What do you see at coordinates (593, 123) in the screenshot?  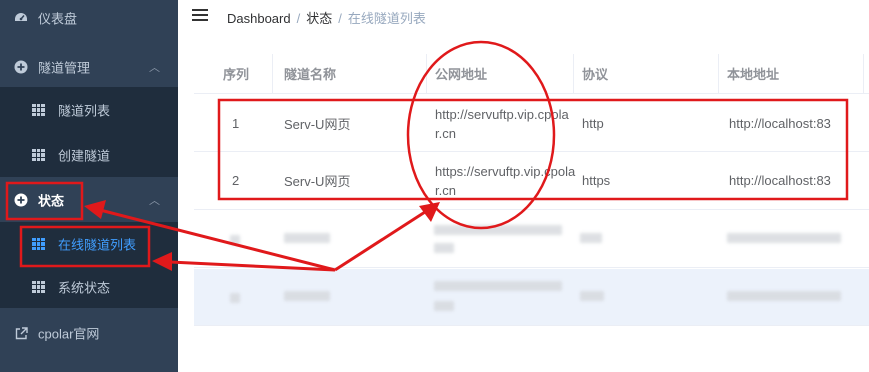 I see `cell-protocol: http` at bounding box center [593, 123].